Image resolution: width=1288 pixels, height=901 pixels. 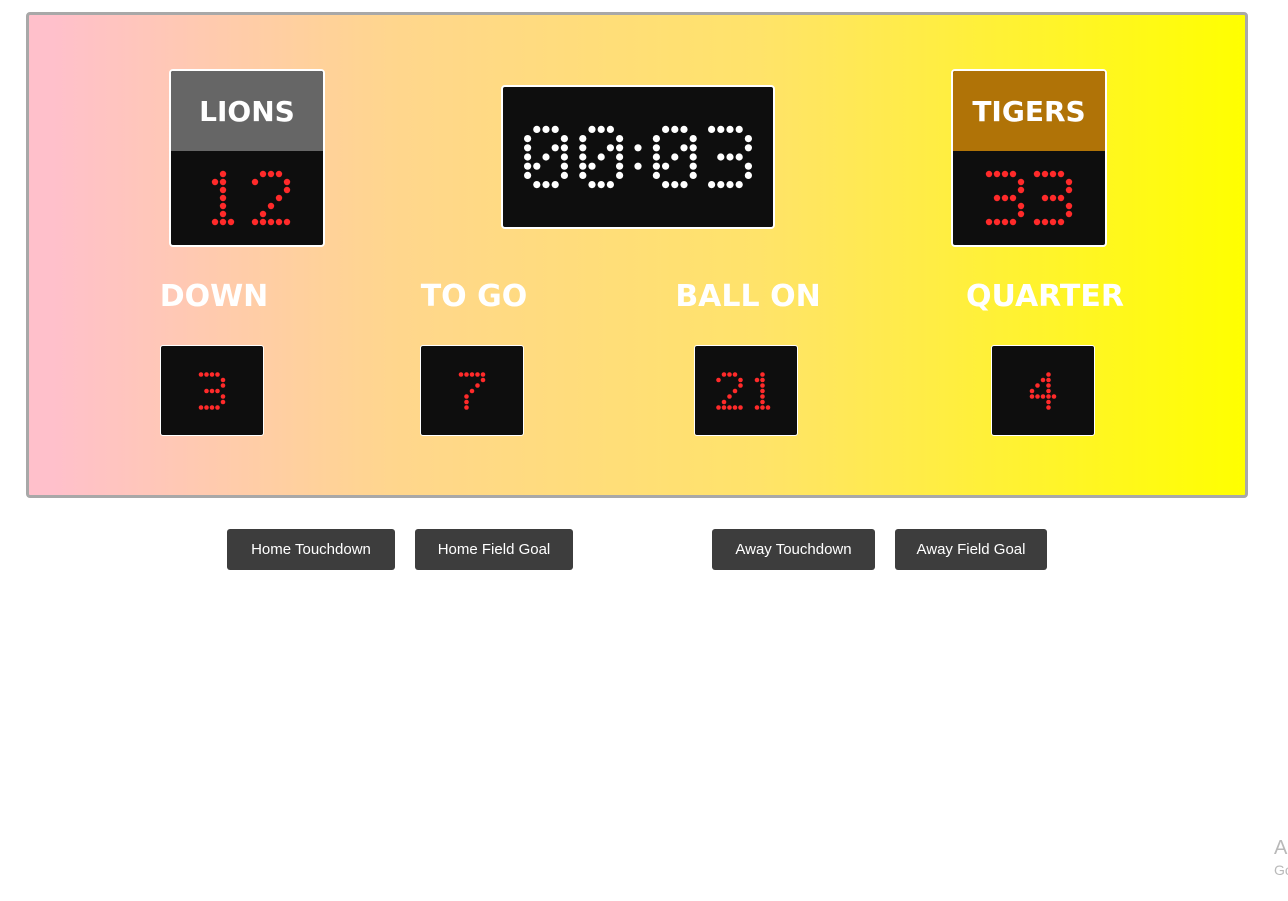 I want to click on activation-watermark-subtitle: Go to Settings to activate Windows., so click(x=1281, y=870).